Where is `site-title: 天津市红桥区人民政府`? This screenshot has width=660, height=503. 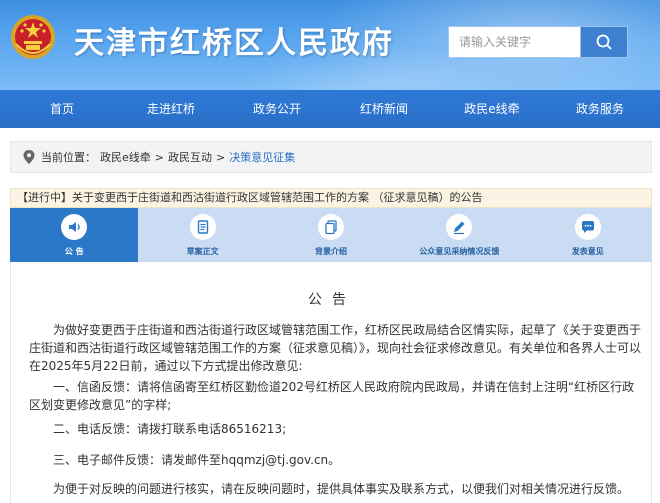 site-title: 天津市红桥区人民政府 is located at coordinates (234, 43).